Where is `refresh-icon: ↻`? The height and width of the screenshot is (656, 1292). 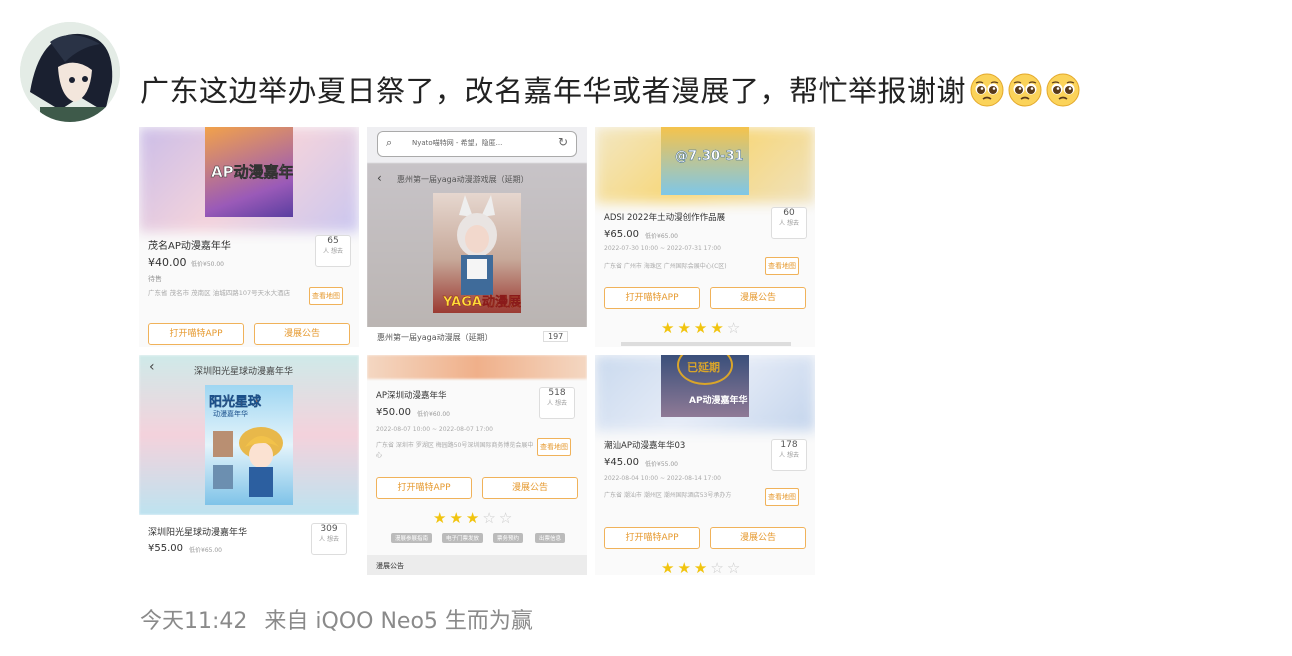 refresh-icon: ↻ is located at coordinates (563, 142).